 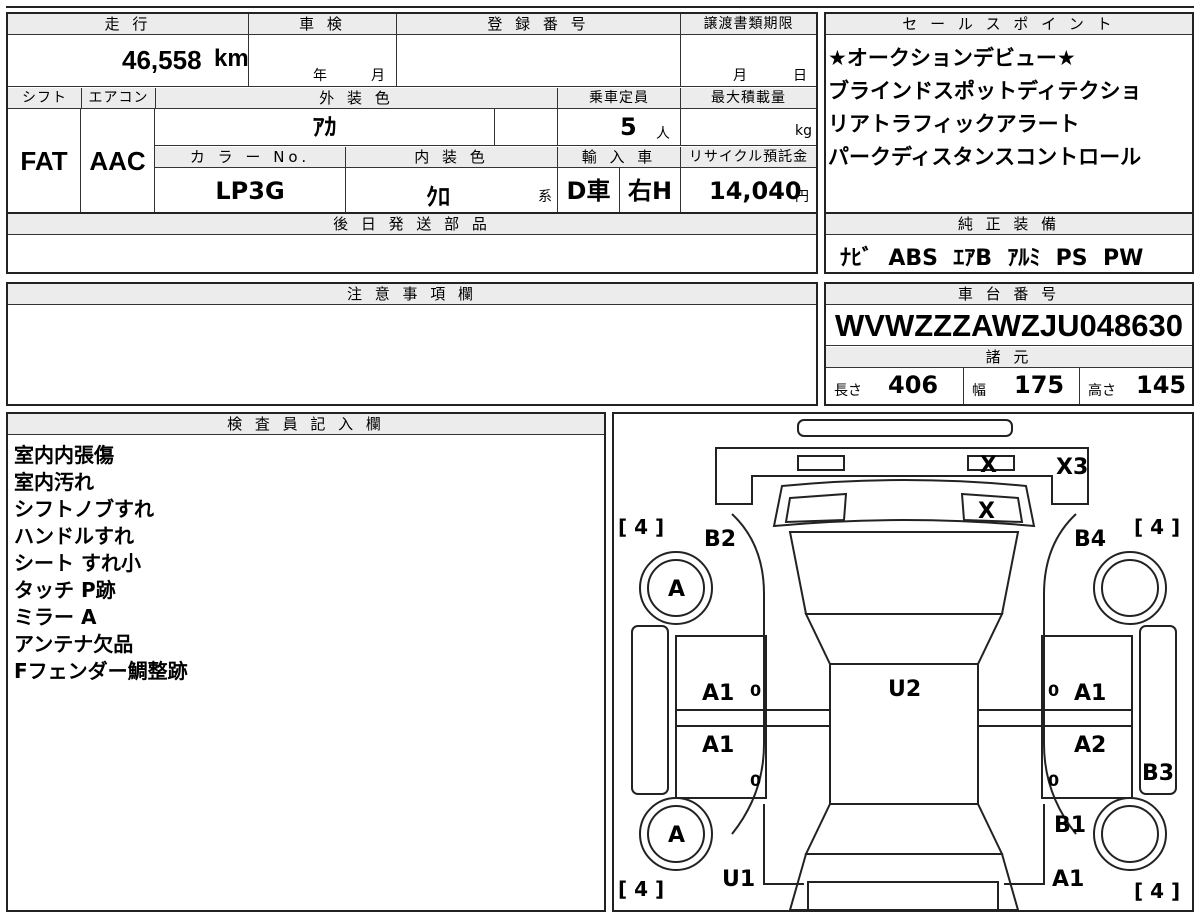 I want to click on inspector-note: ミラー A, so click(x=55, y=617).